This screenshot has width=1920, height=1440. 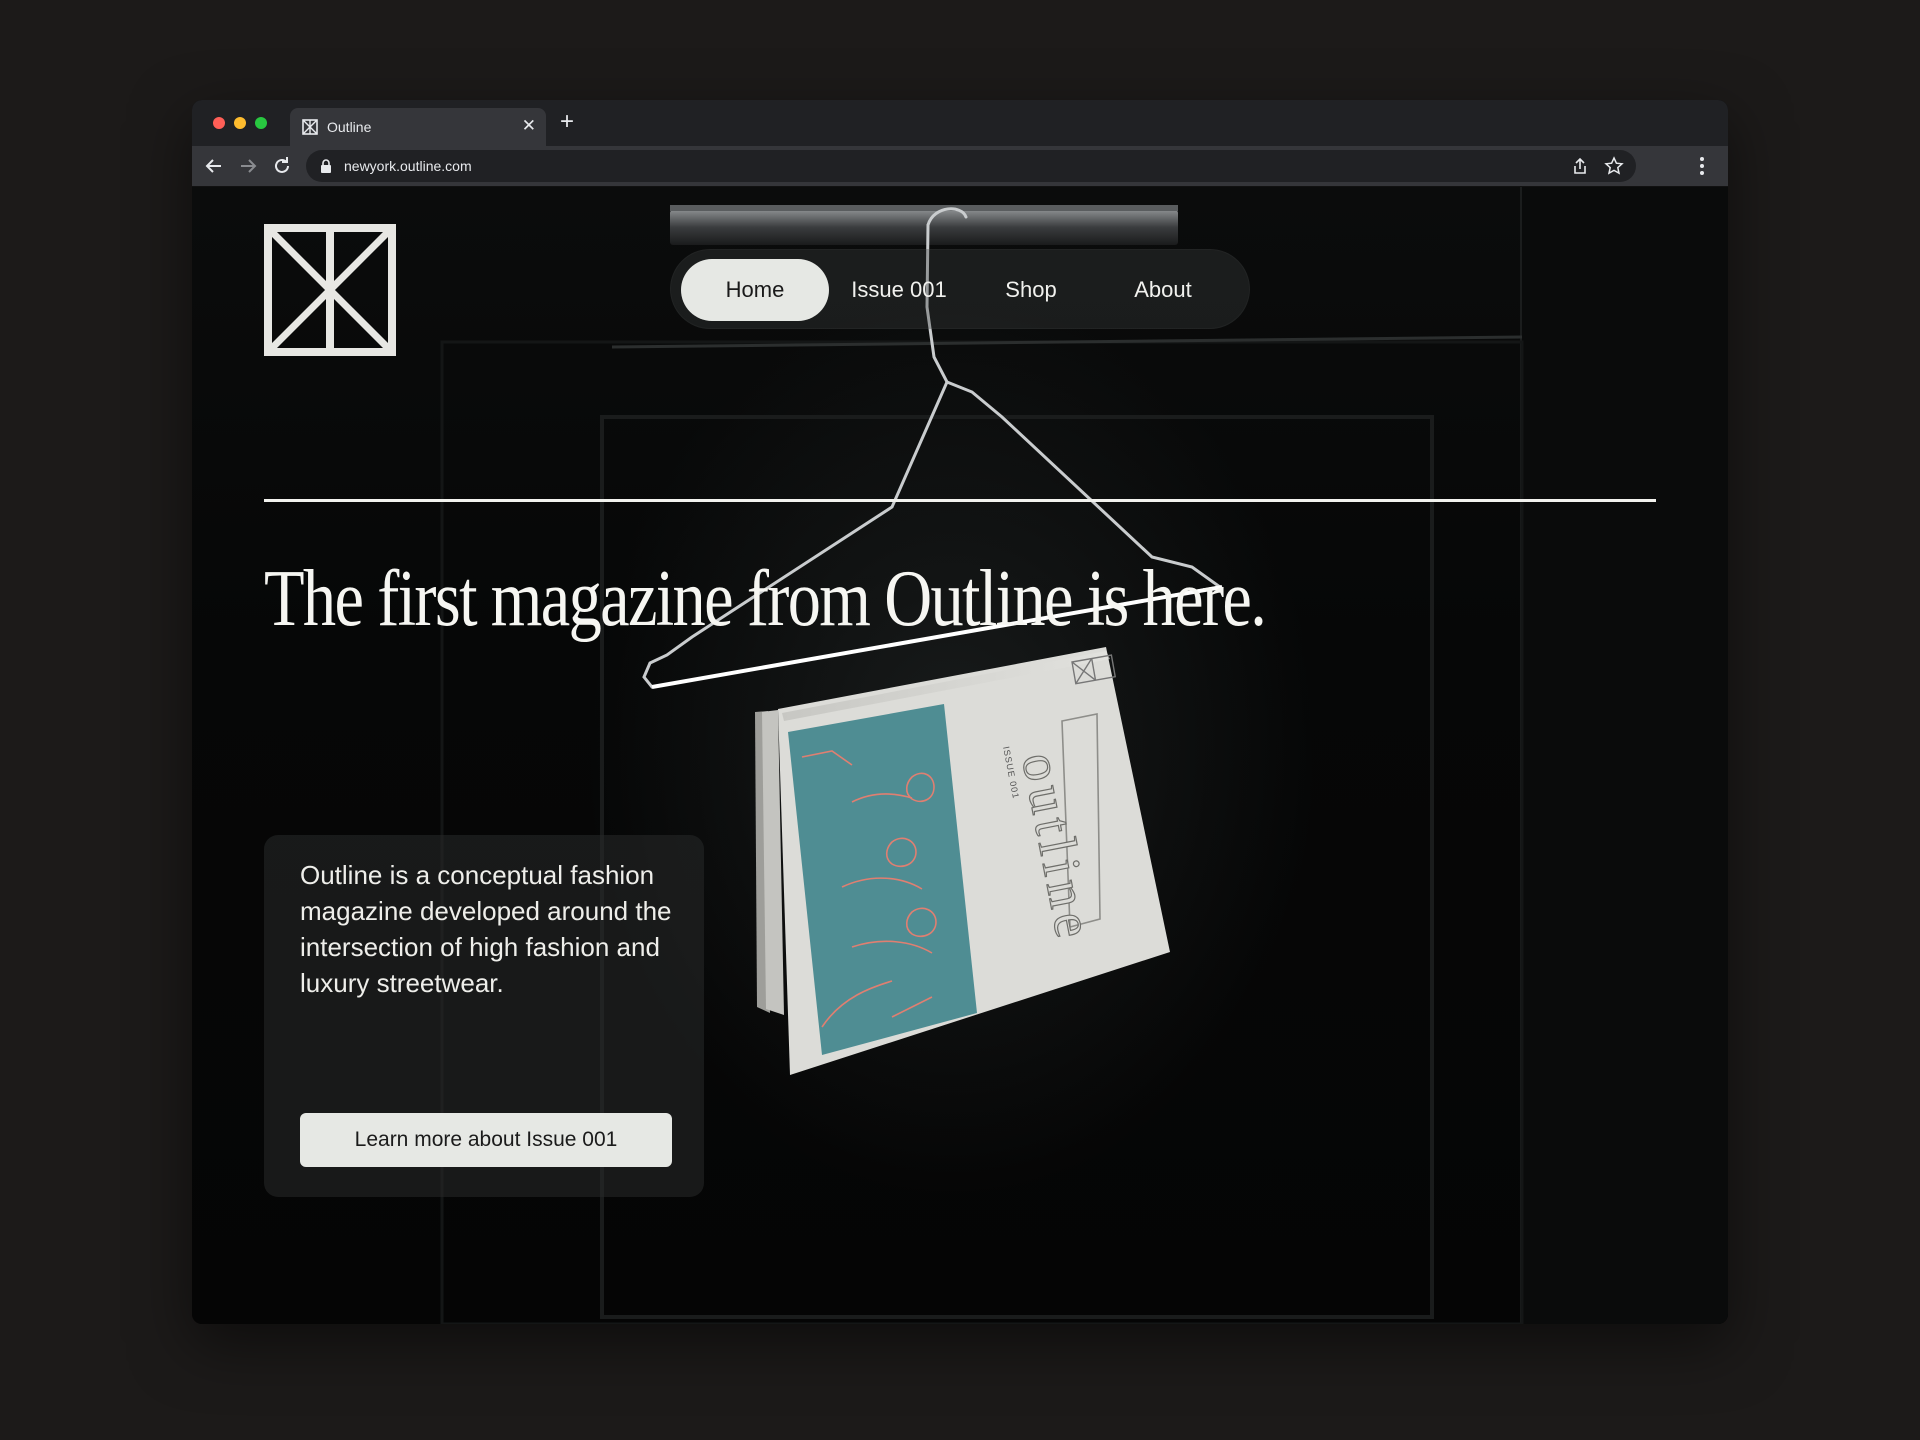 What do you see at coordinates (418, 127) in the screenshot?
I see `tab-outline: Outline ✕` at bounding box center [418, 127].